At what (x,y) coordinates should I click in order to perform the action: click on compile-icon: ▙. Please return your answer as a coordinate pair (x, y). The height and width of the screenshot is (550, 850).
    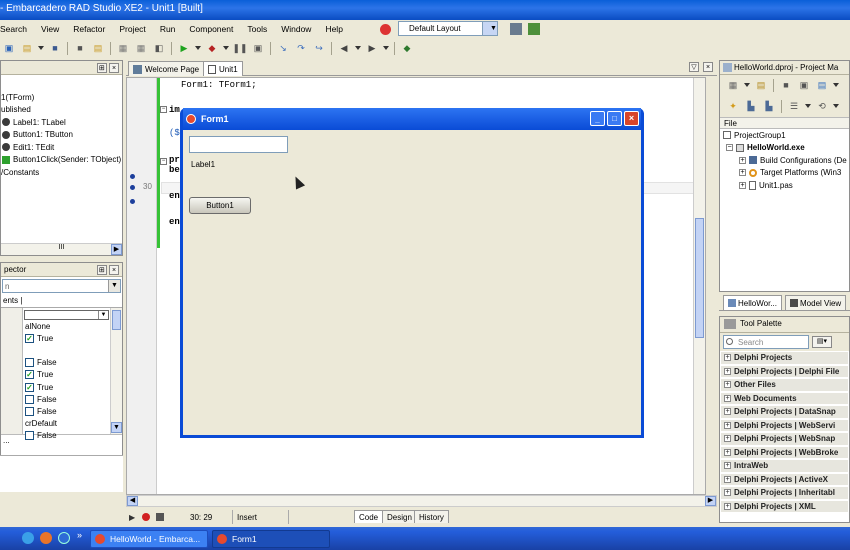
    Looking at the image, I should click on (751, 106).